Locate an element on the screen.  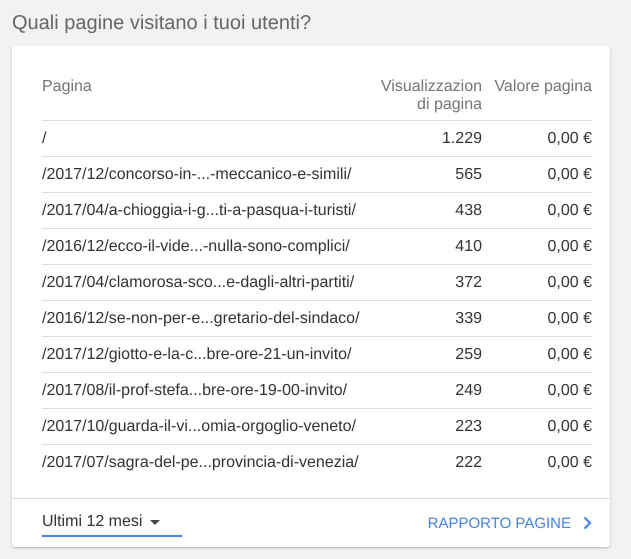
column-header: Valore pagina is located at coordinates (537, 99).